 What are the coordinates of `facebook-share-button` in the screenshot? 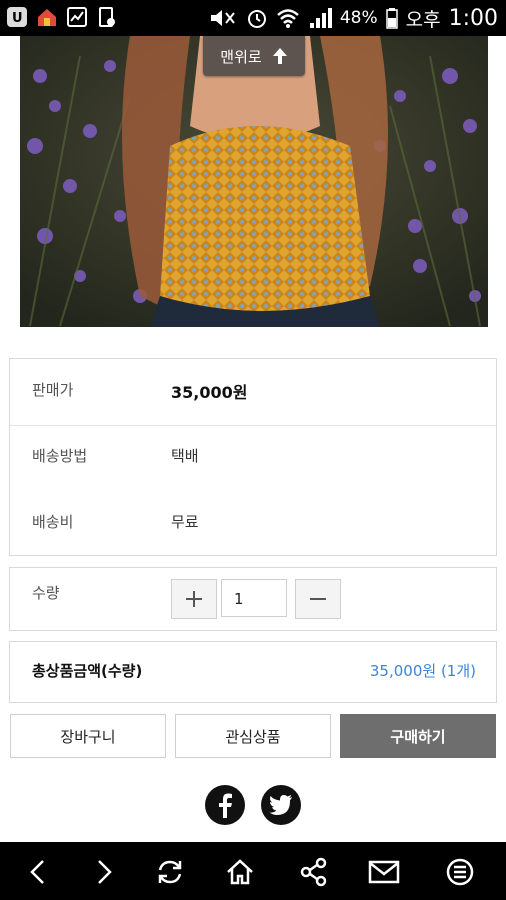 It's located at (225, 805).